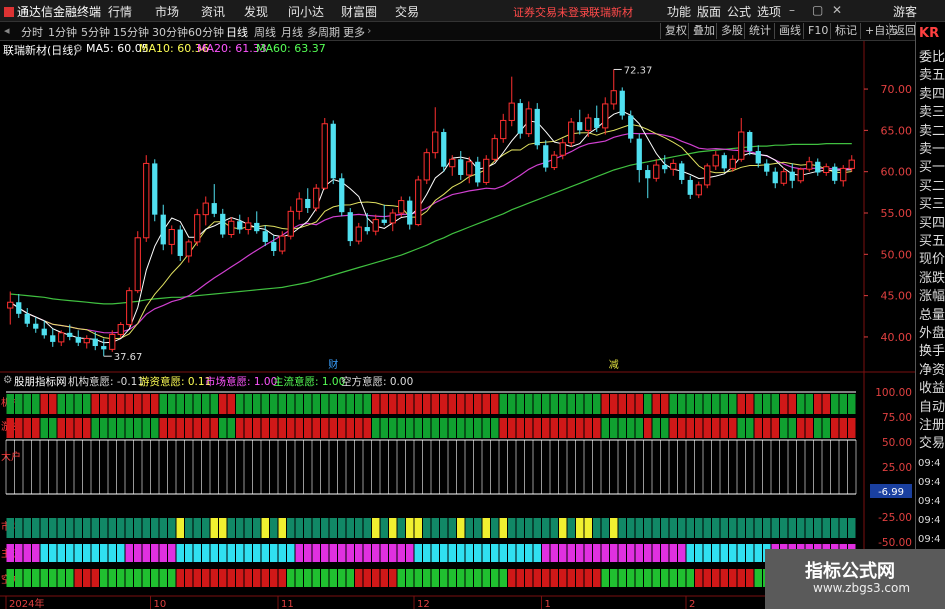 This screenshot has width=945, height=609. What do you see at coordinates (932, 297) in the screenshot?
I see `quote-label: 涨幅` at bounding box center [932, 297].